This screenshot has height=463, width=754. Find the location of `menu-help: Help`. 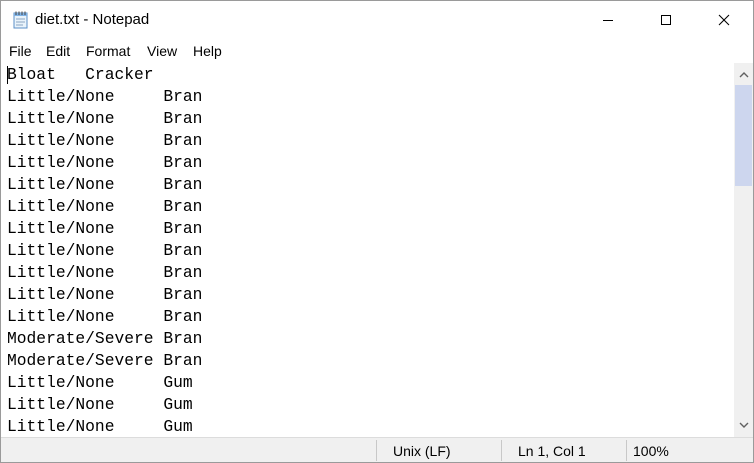

menu-help: Help is located at coordinates (207, 51).